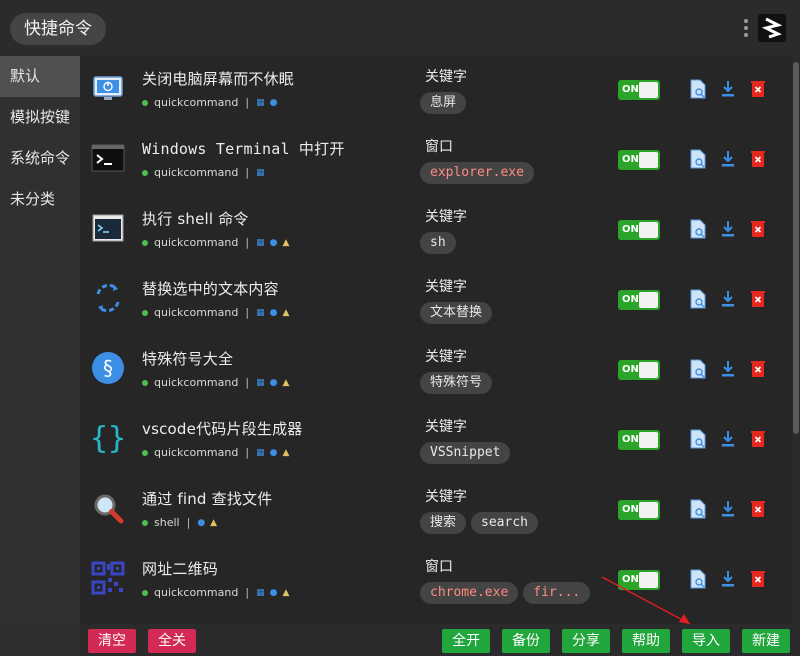 Image resolution: width=800 pixels, height=656 pixels. What do you see at coordinates (746, 29) in the screenshot?
I see `kebab-menu-icon` at bounding box center [746, 29].